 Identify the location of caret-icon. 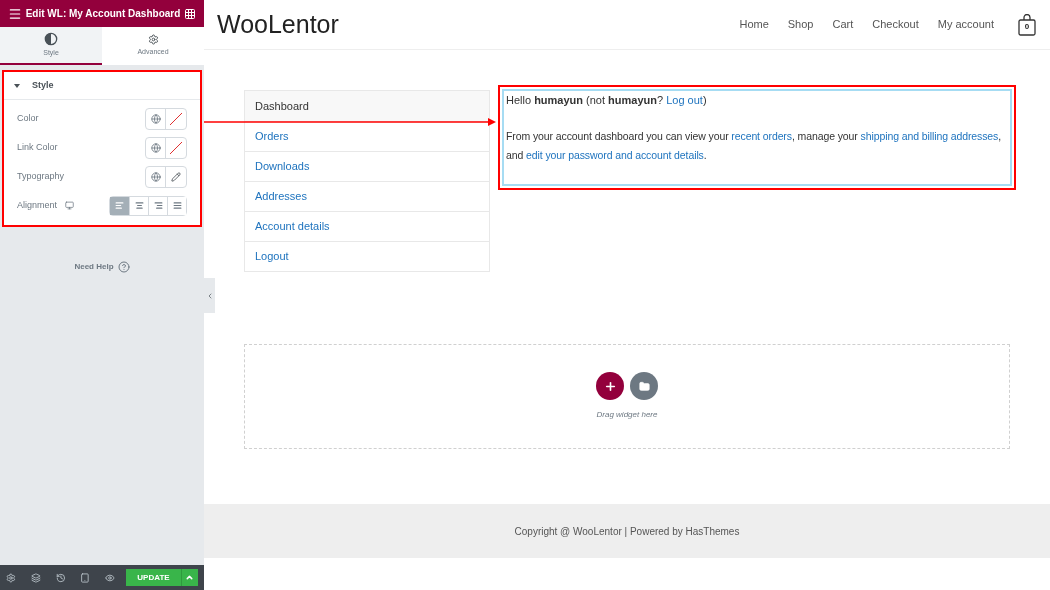
(190, 577).